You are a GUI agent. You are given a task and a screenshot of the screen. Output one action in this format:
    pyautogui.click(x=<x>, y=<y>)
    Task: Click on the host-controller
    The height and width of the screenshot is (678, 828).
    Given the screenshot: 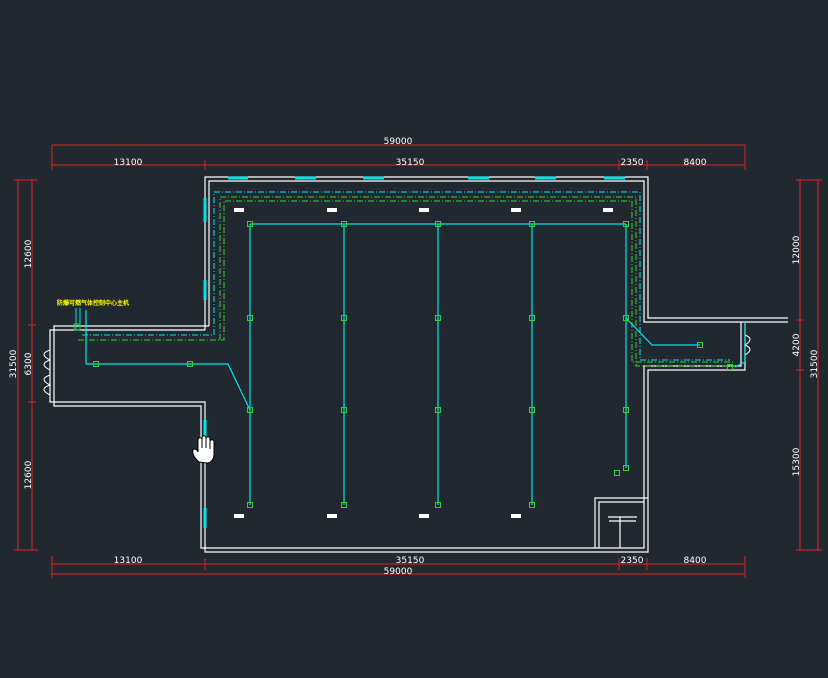 What is the action you would take?
    pyautogui.click(x=77, y=327)
    